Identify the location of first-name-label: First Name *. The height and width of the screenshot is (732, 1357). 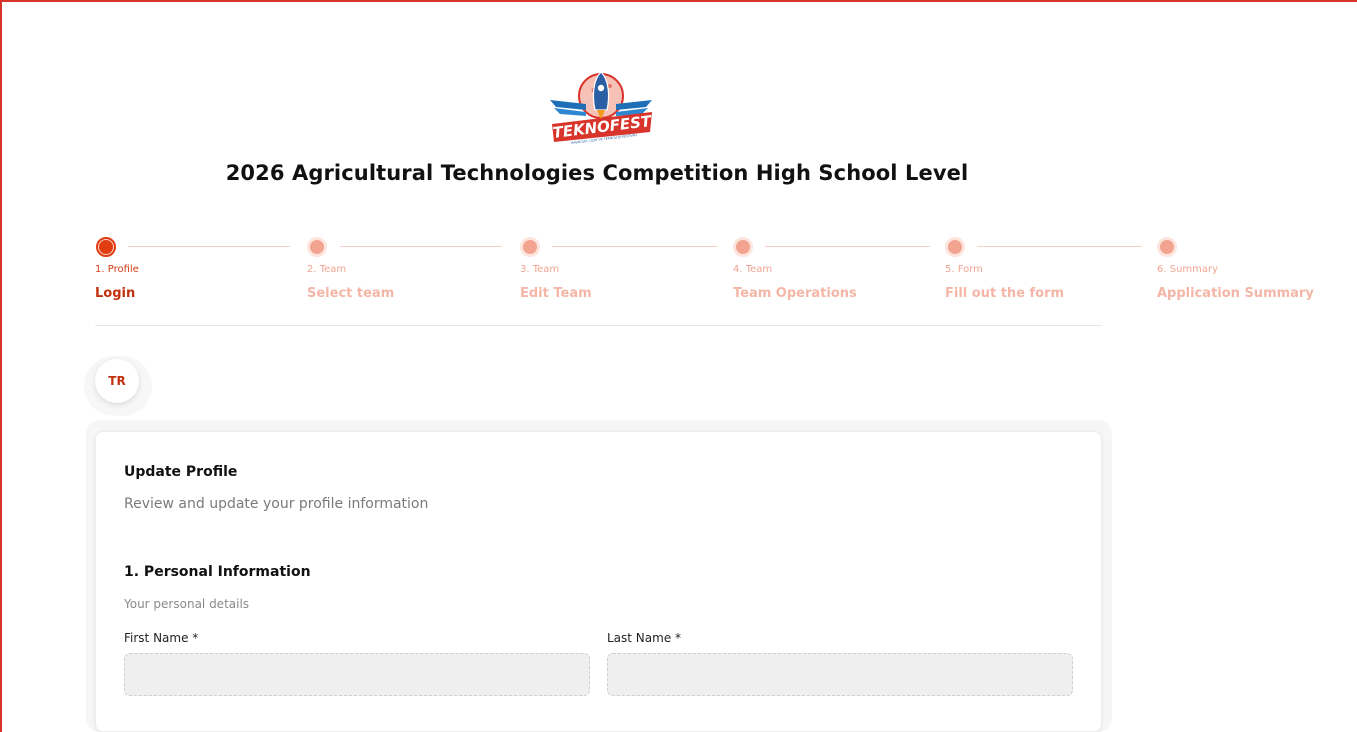
(161, 638).